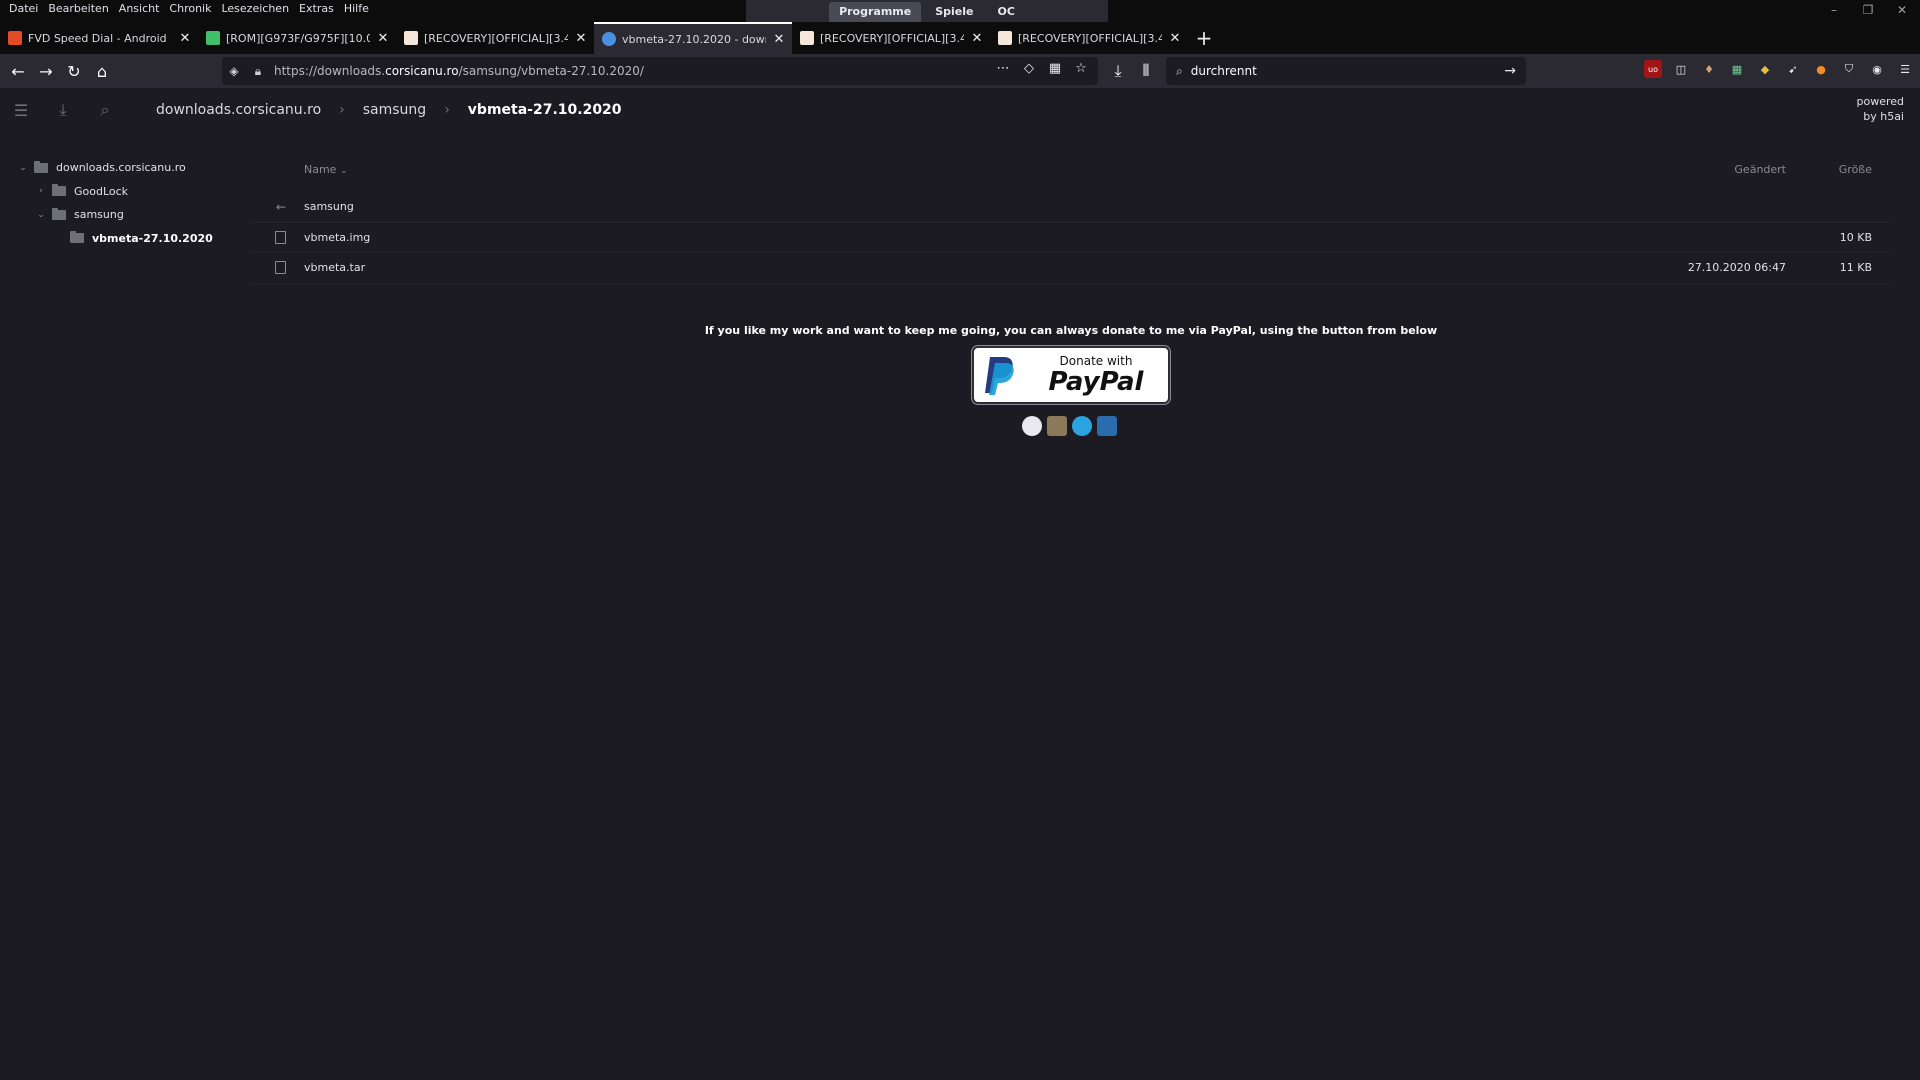 The image size is (1920, 1080). What do you see at coordinates (1118, 71) in the screenshot?
I see `downloads-icon: ⤓` at bounding box center [1118, 71].